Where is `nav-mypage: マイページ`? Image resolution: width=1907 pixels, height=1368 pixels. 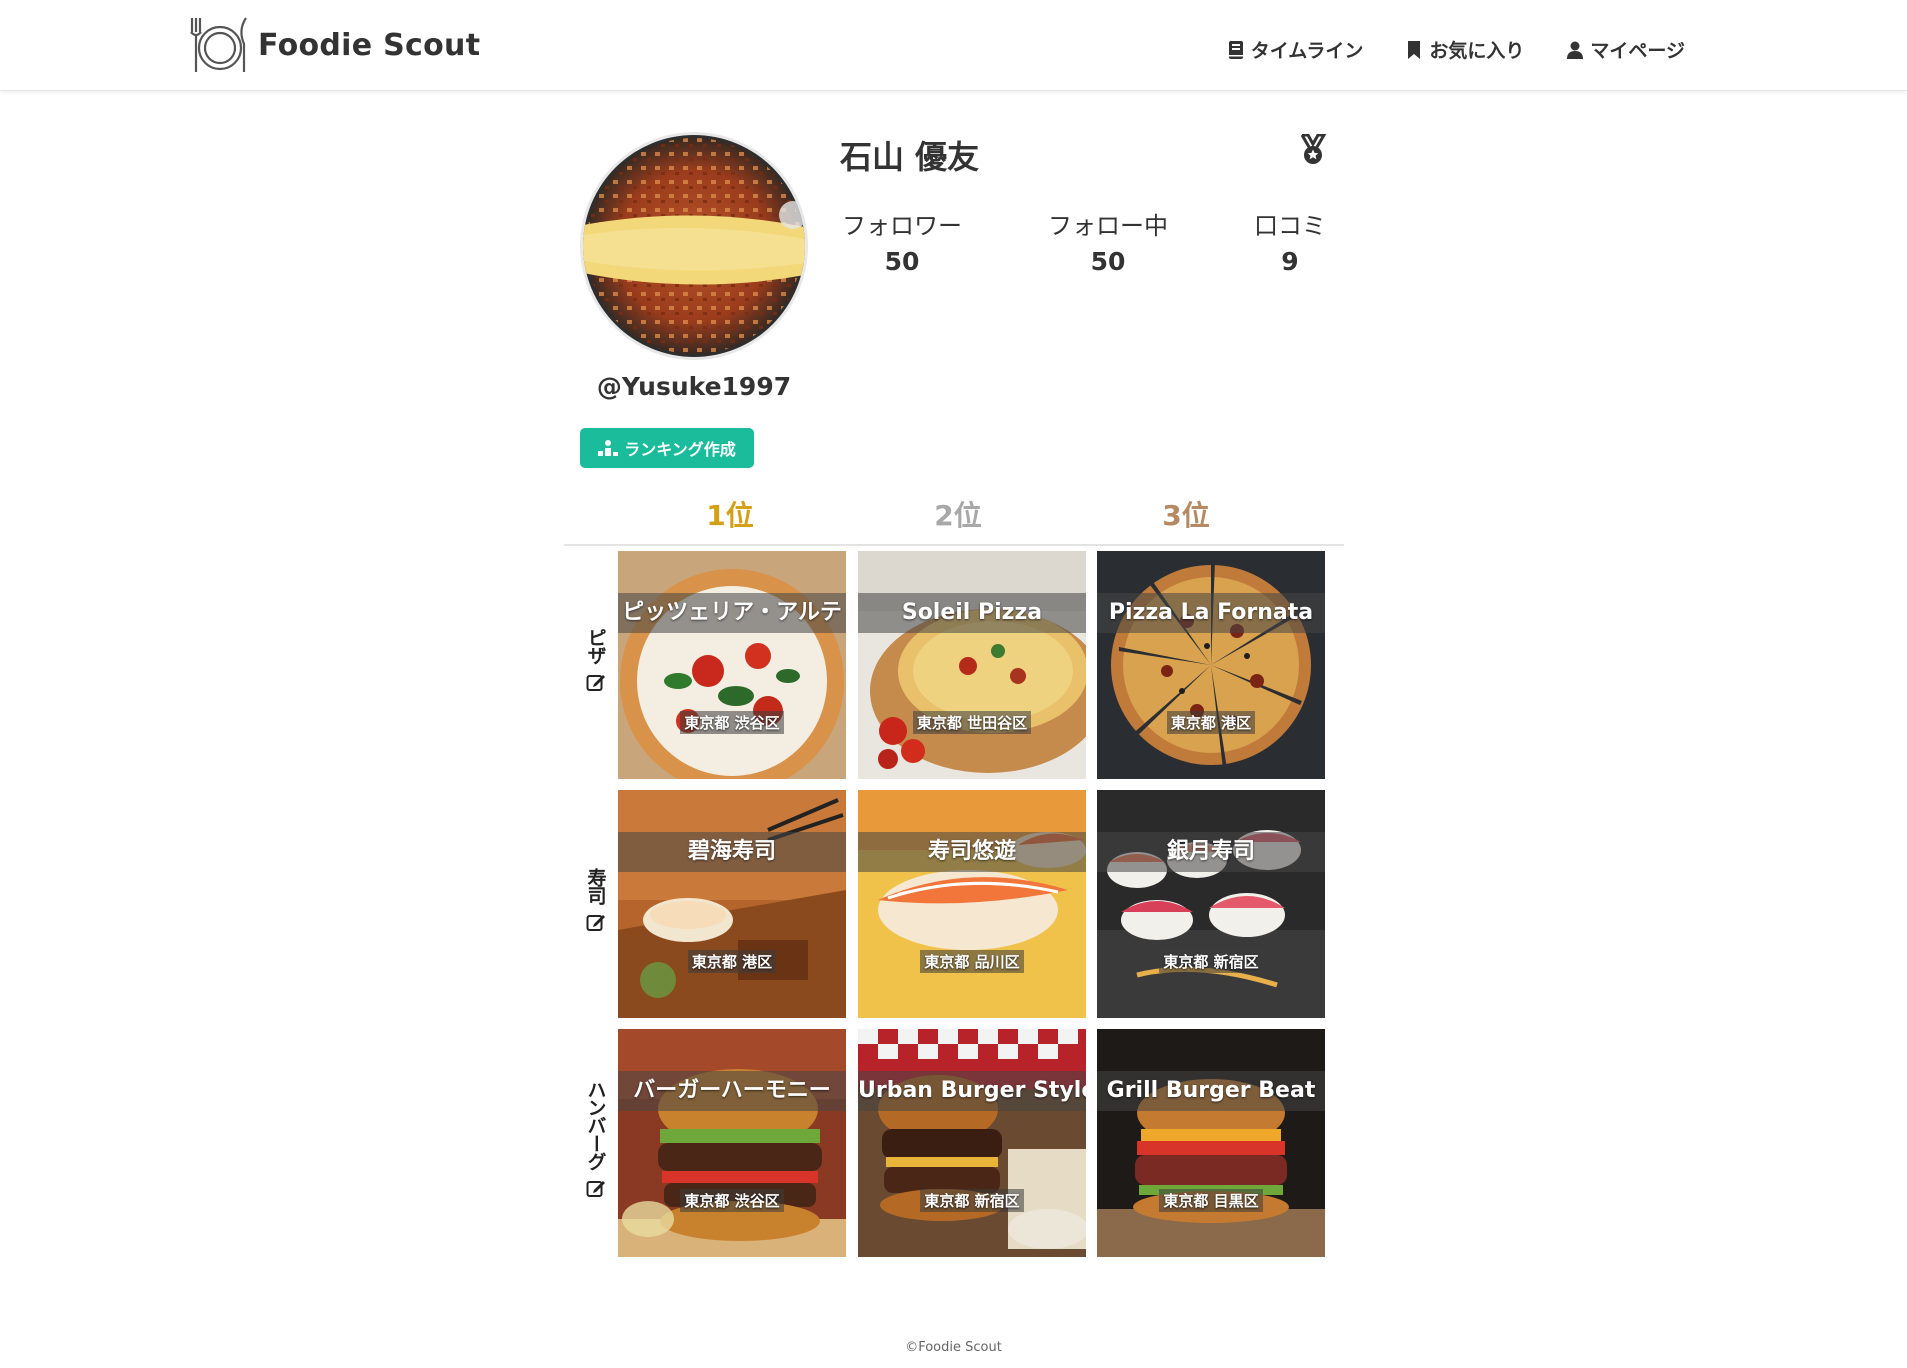
nav-mypage: マイページ is located at coordinates (1625, 49).